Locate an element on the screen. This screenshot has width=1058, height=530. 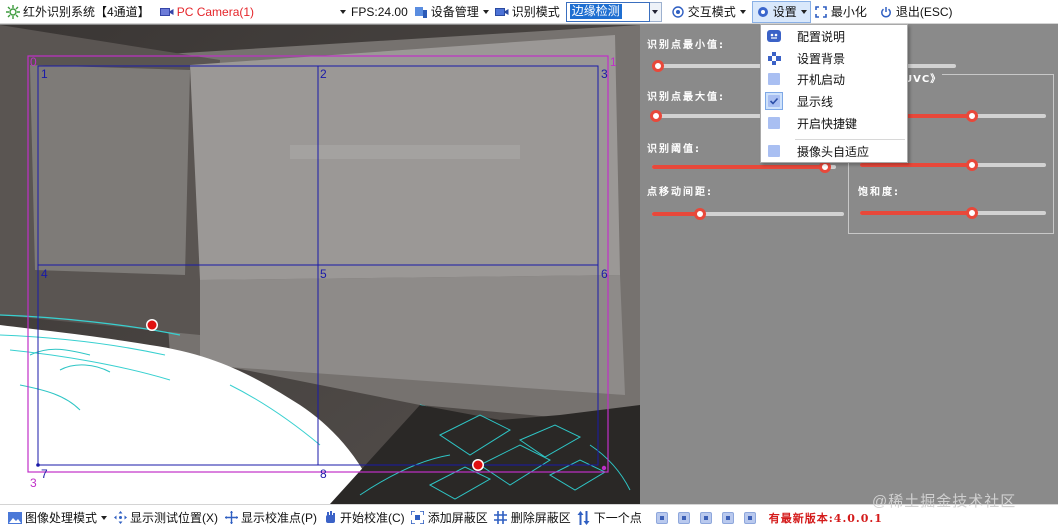
menu-item-label: 开启快捷键 is located at coordinates (827, 123).